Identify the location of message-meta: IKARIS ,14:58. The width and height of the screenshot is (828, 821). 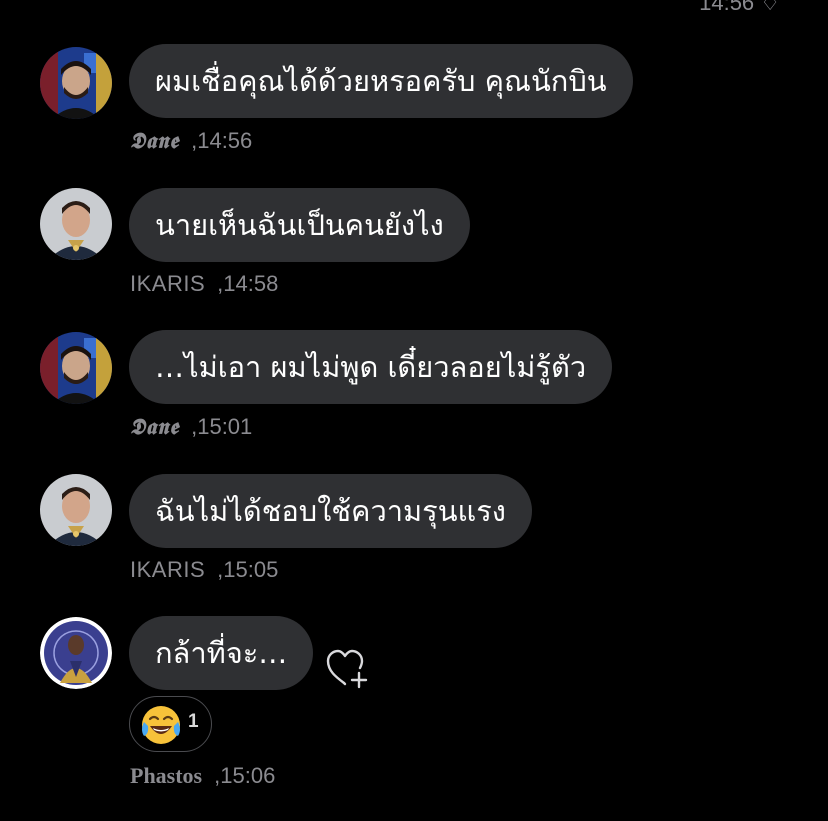
(204, 284).